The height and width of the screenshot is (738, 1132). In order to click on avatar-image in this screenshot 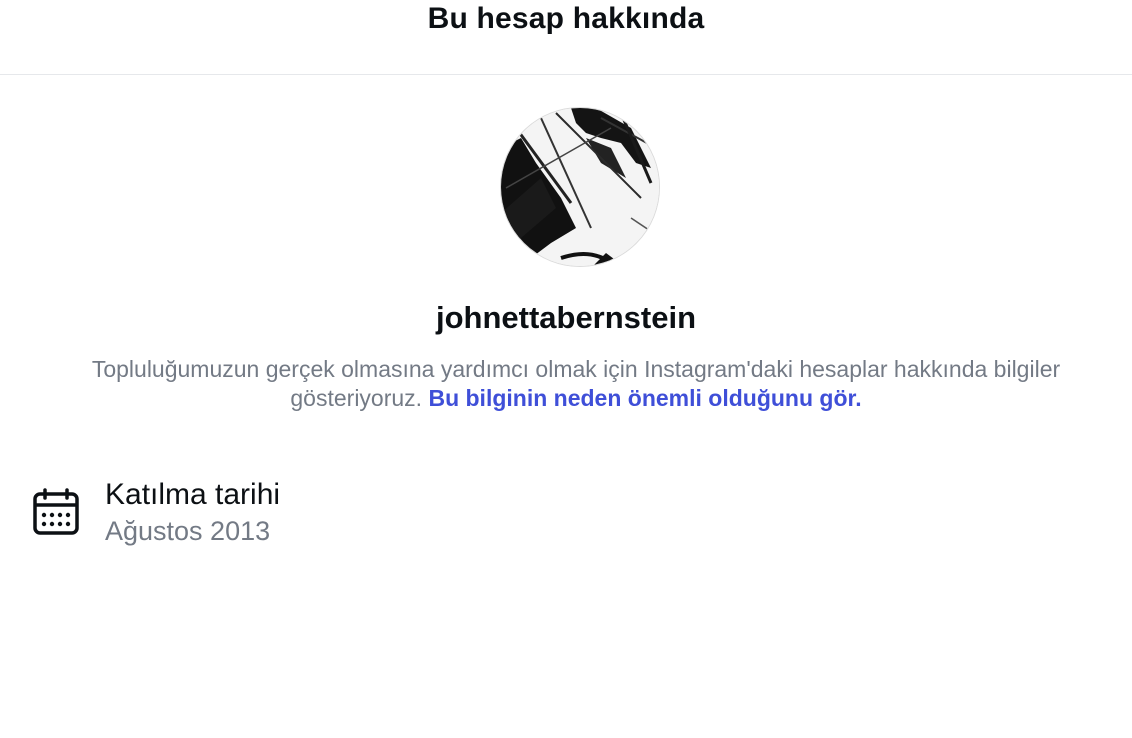, I will do `click(580, 187)`.